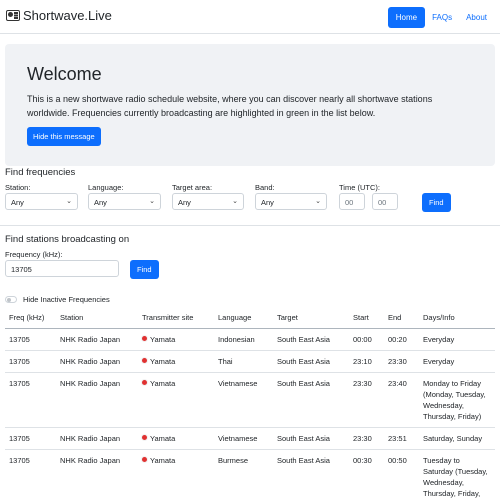 The width and height of the screenshot is (500, 500). What do you see at coordinates (250, 225) in the screenshot?
I see `divider` at bounding box center [250, 225].